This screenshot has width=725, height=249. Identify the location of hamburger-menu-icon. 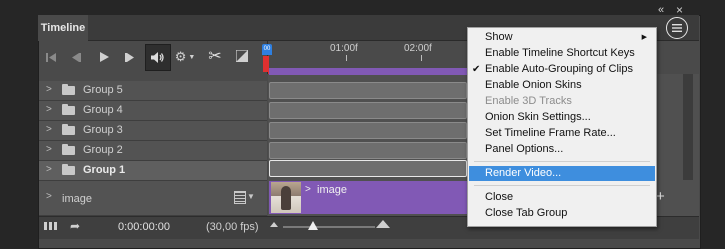
(677, 28).